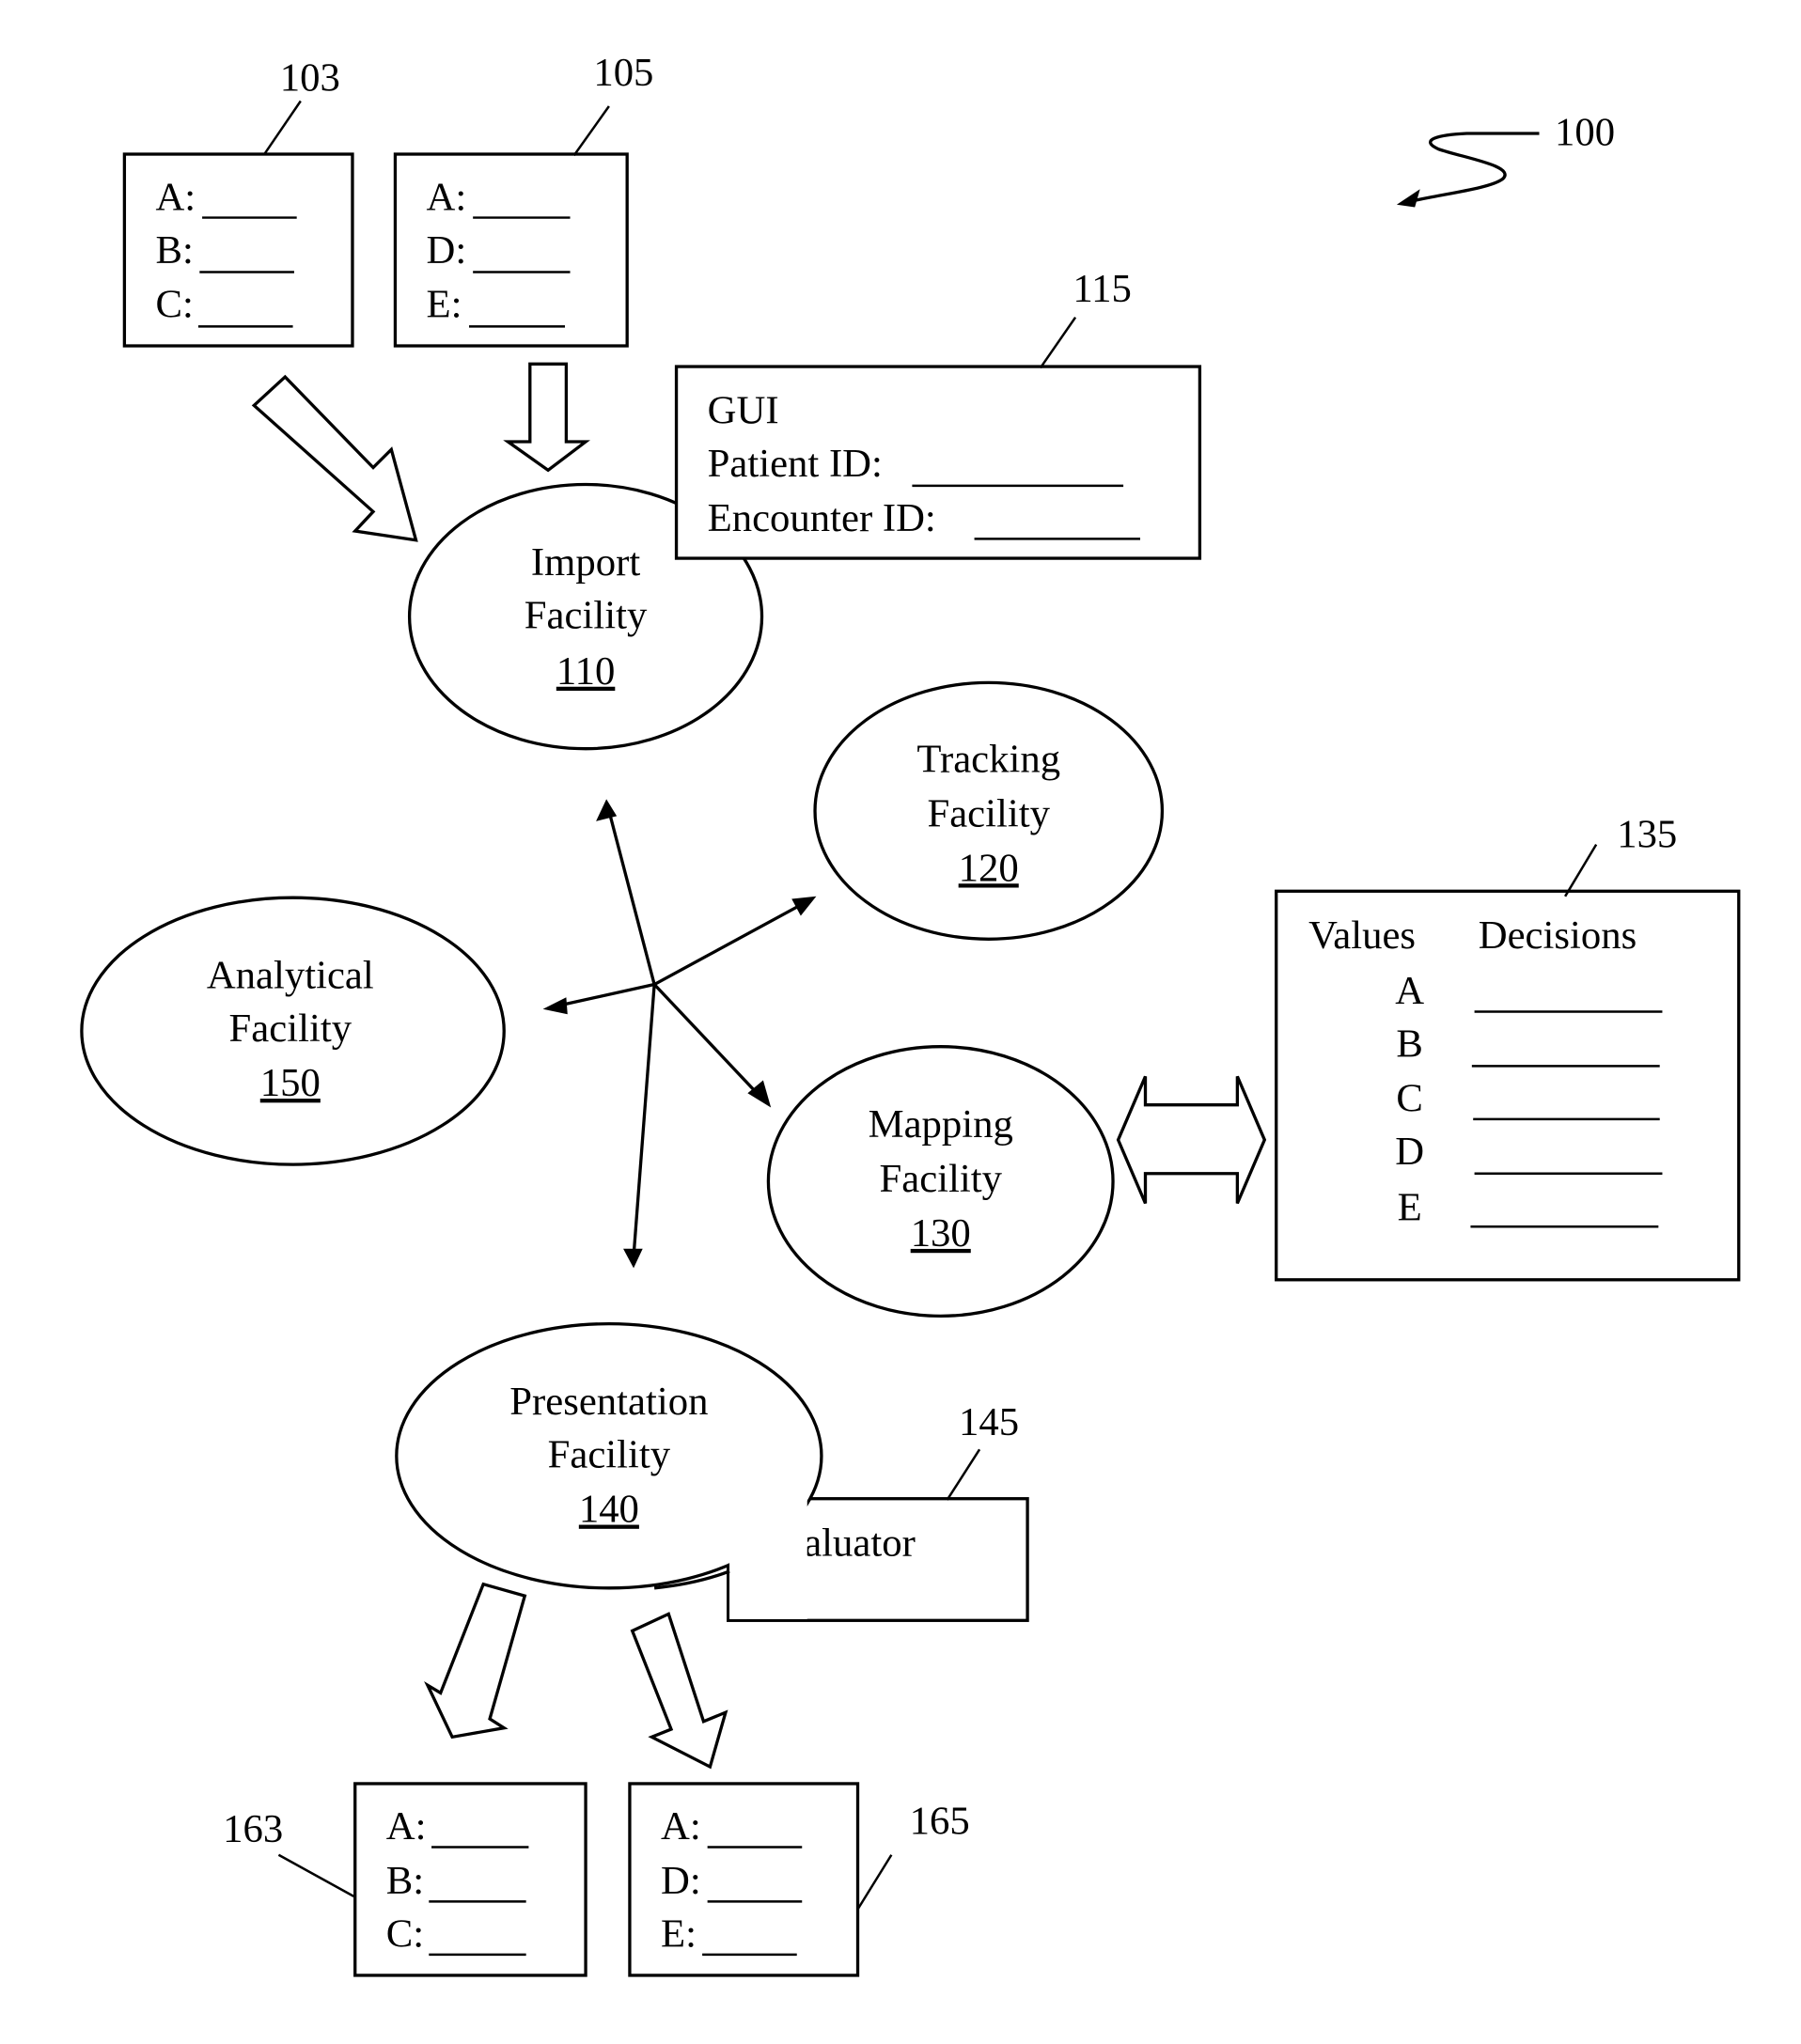 The width and height of the screenshot is (1801, 2044). Describe the element at coordinates (586, 671) in the screenshot. I see `facility-ref: 110` at that location.